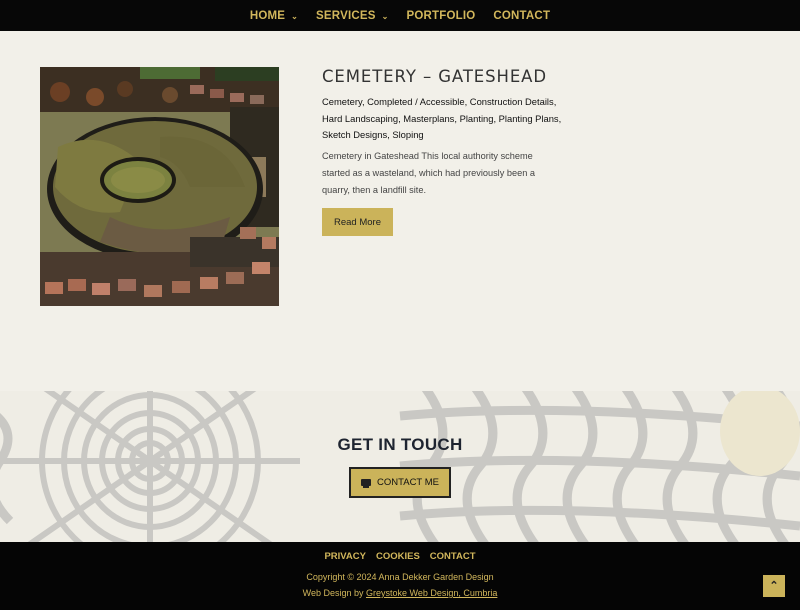 Image resolution: width=800 pixels, height=610 pixels. I want to click on credit-link: Greystoke Web Design, Cumbria, so click(431, 593).